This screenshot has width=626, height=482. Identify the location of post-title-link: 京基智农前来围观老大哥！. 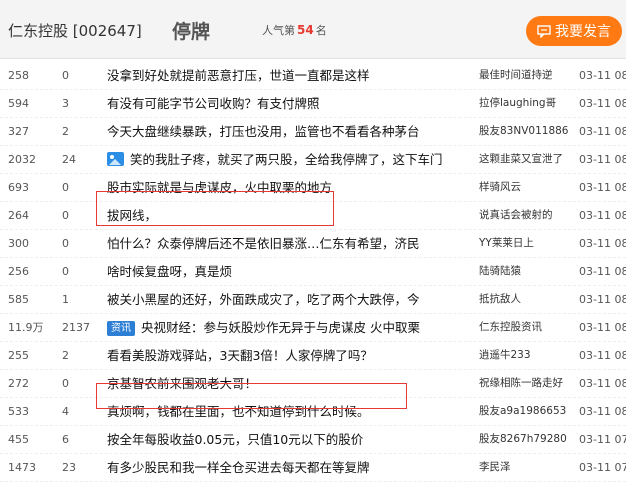
(182, 383).